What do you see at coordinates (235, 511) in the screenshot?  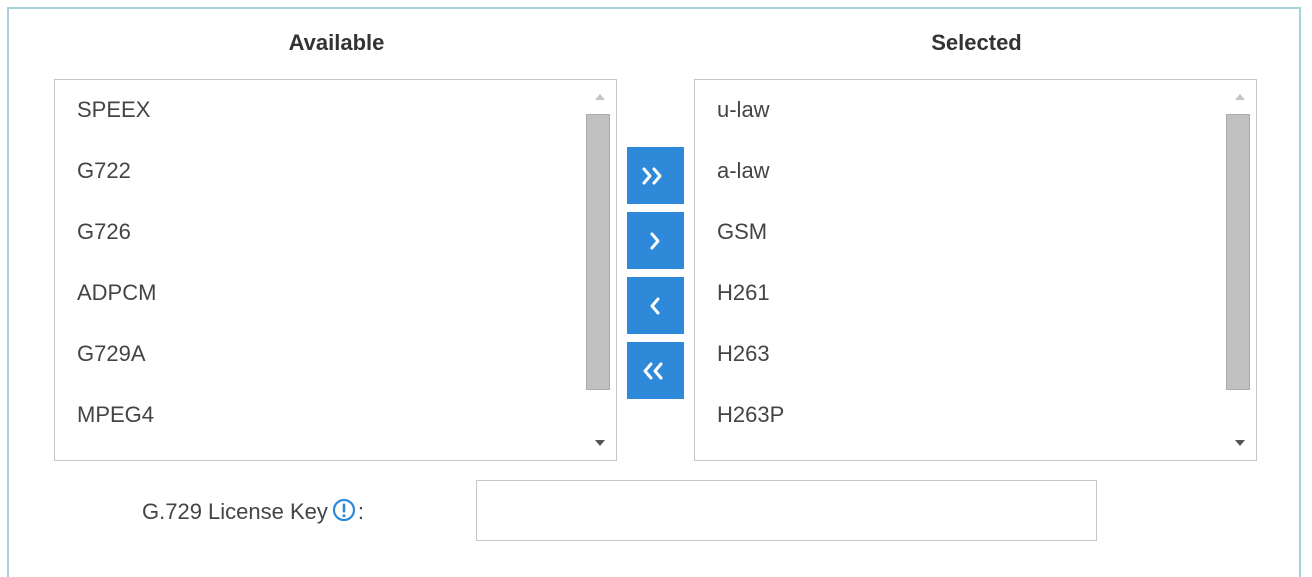 I see `license-key-label-text: G.729 License Key` at bounding box center [235, 511].